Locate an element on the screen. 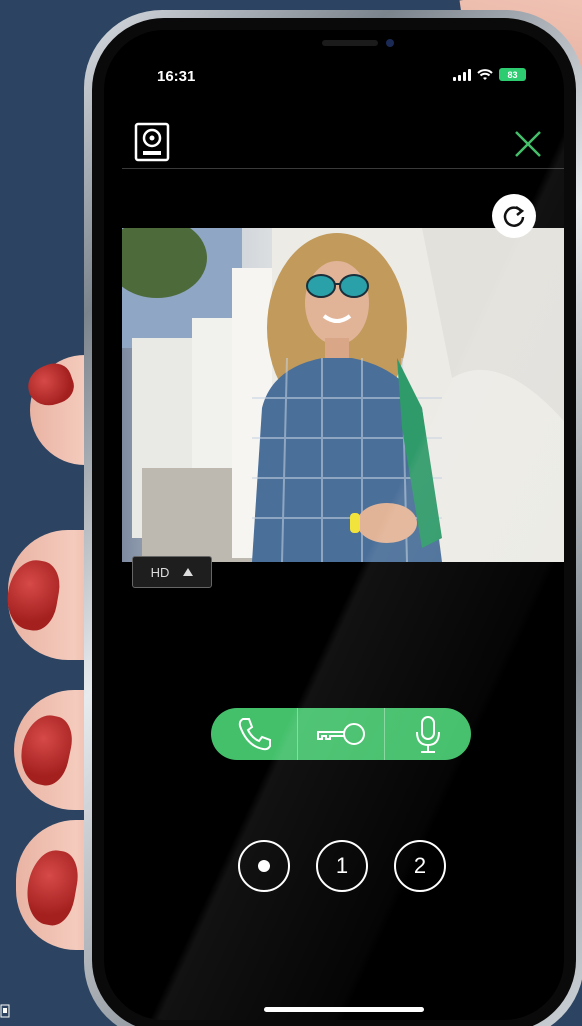 This screenshot has height=1026, width=582. status-time: 16:31 is located at coordinates (176, 76).